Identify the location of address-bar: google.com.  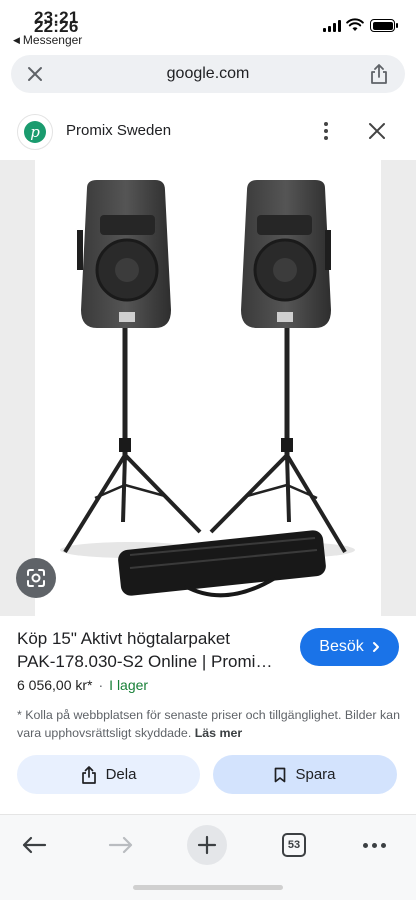
(208, 74).